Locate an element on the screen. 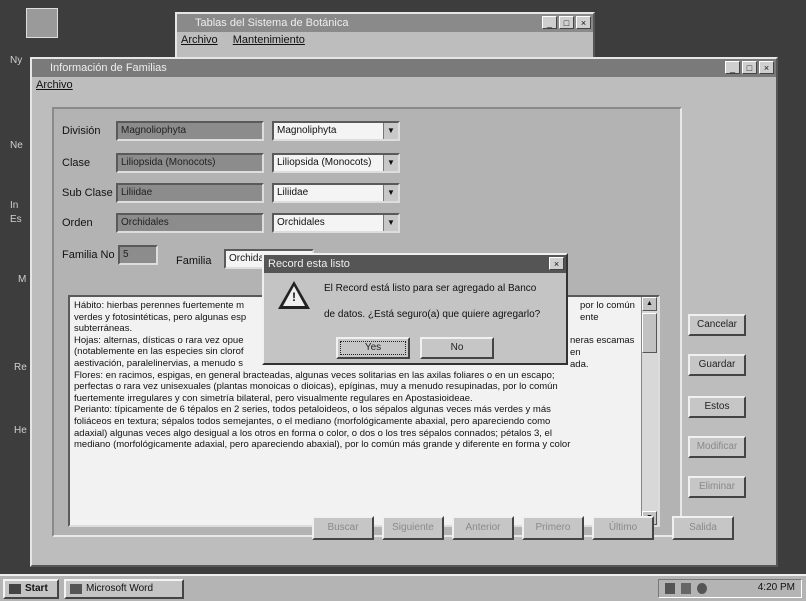 The width and height of the screenshot is (806, 601). antivirus-icon is located at coordinates (702, 588).